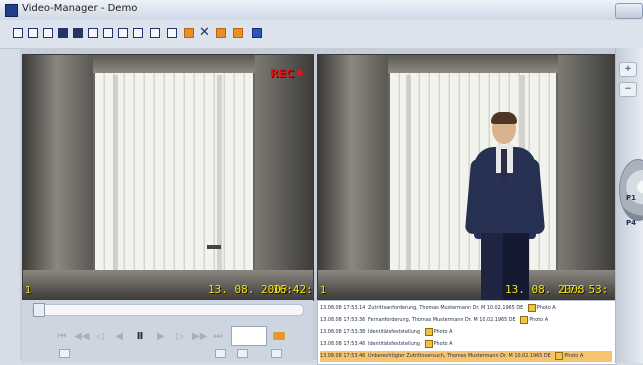 The height and width of the screenshot is (365, 643). What do you see at coordinates (204, 32) in the screenshot?
I see `network-icon: ✕` at bounding box center [204, 32].